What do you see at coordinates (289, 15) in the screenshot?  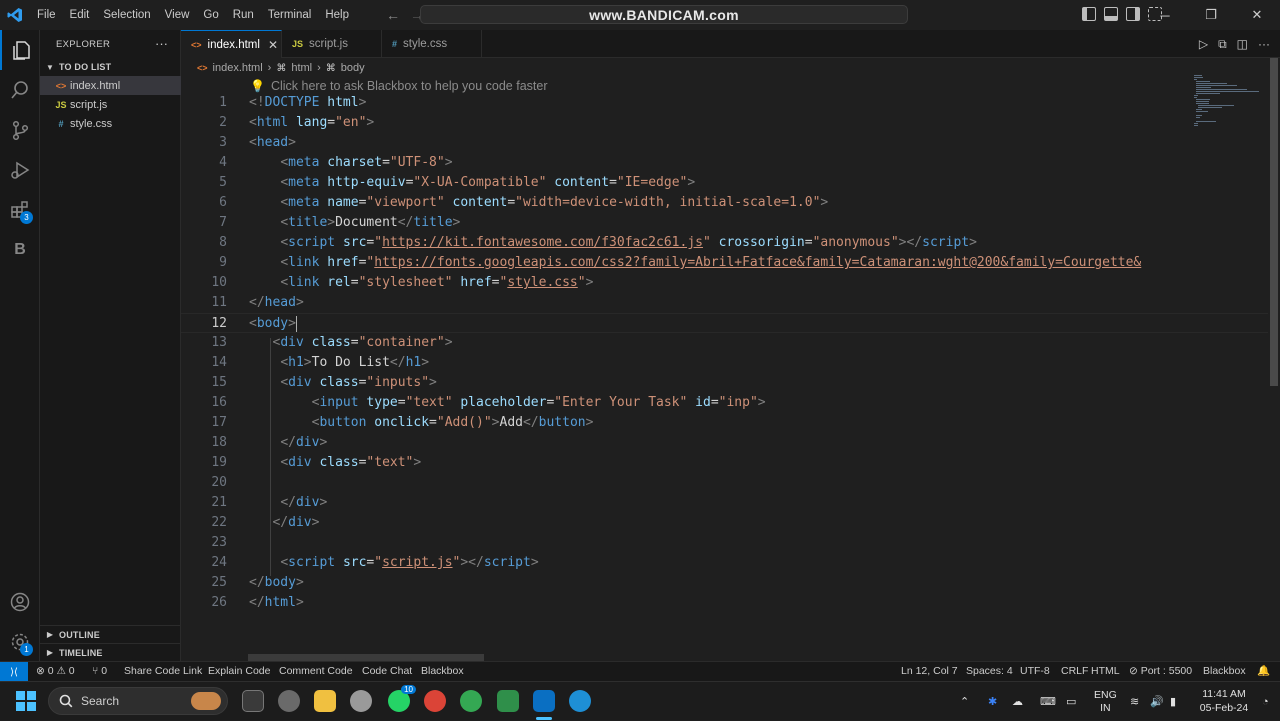 I see `menu-terminal: Terminal` at bounding box center [289, 15].